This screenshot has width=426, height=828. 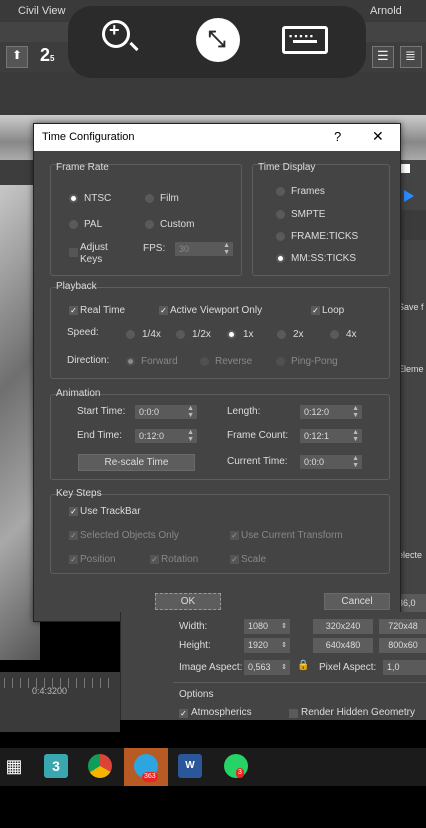 I want to click on selected-objects-checkbox: ✓, so click(x=73, y=535).